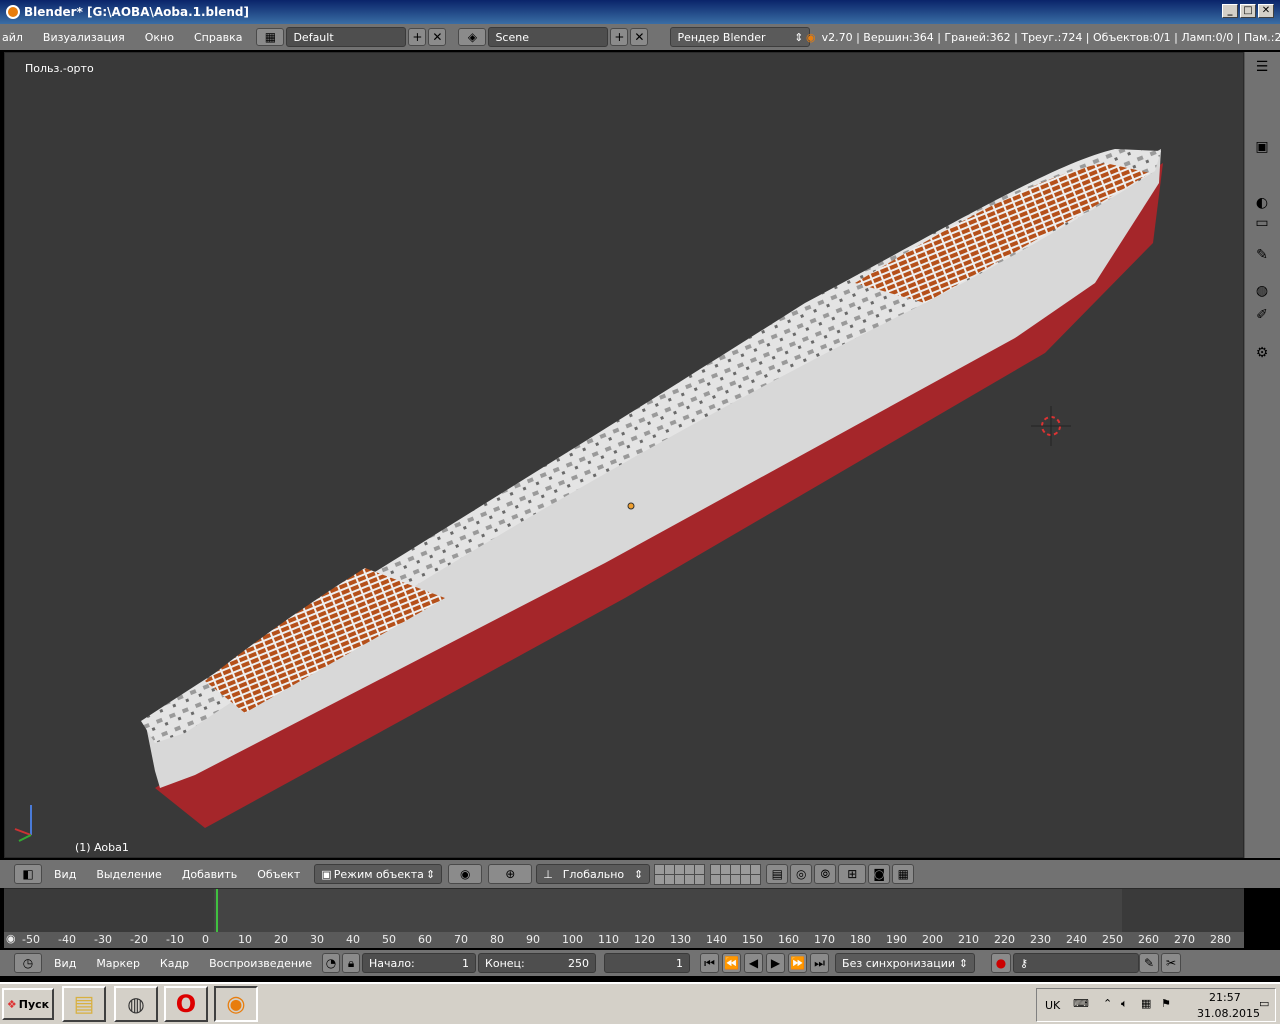  What do you see at coordinates (1051, 426) in the screenshot?
I see `3d-cursor-icon` at bounding box center [1051, 426].